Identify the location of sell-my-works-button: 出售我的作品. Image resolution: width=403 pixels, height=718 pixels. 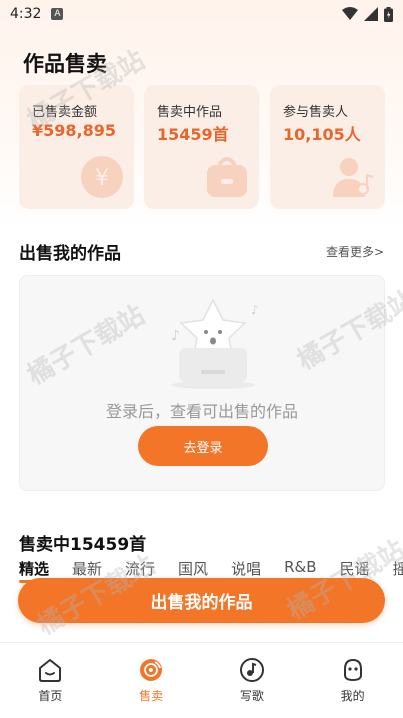
(201, 600).